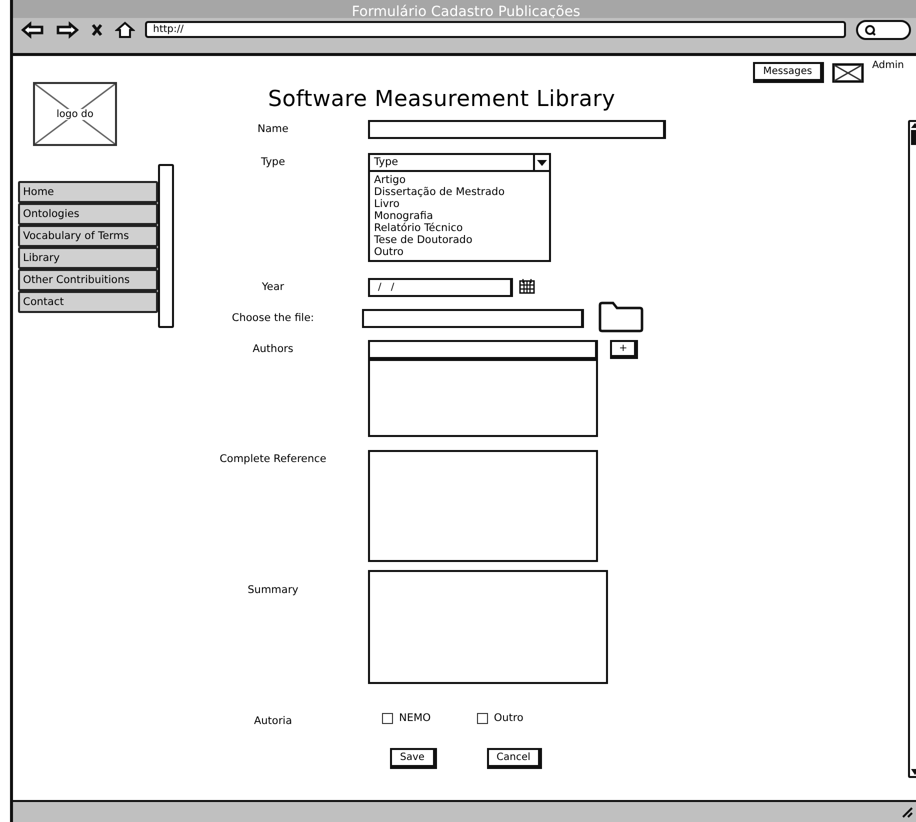  I want to click on field-label: Autoria, so click(273, 720).